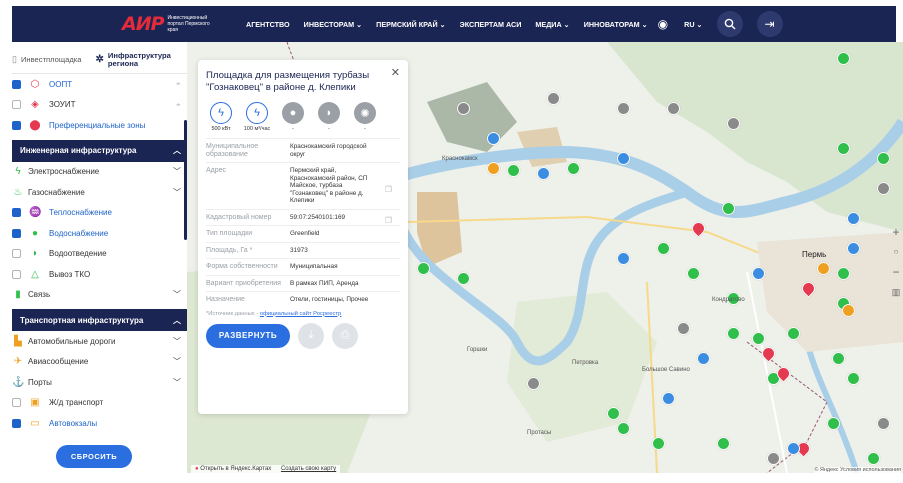  What do you see at coordinates (47, 59) in the screenshot?
I see `tab-invest-site: ▯ Инвестплощадка` at bounding box center [47, 59].